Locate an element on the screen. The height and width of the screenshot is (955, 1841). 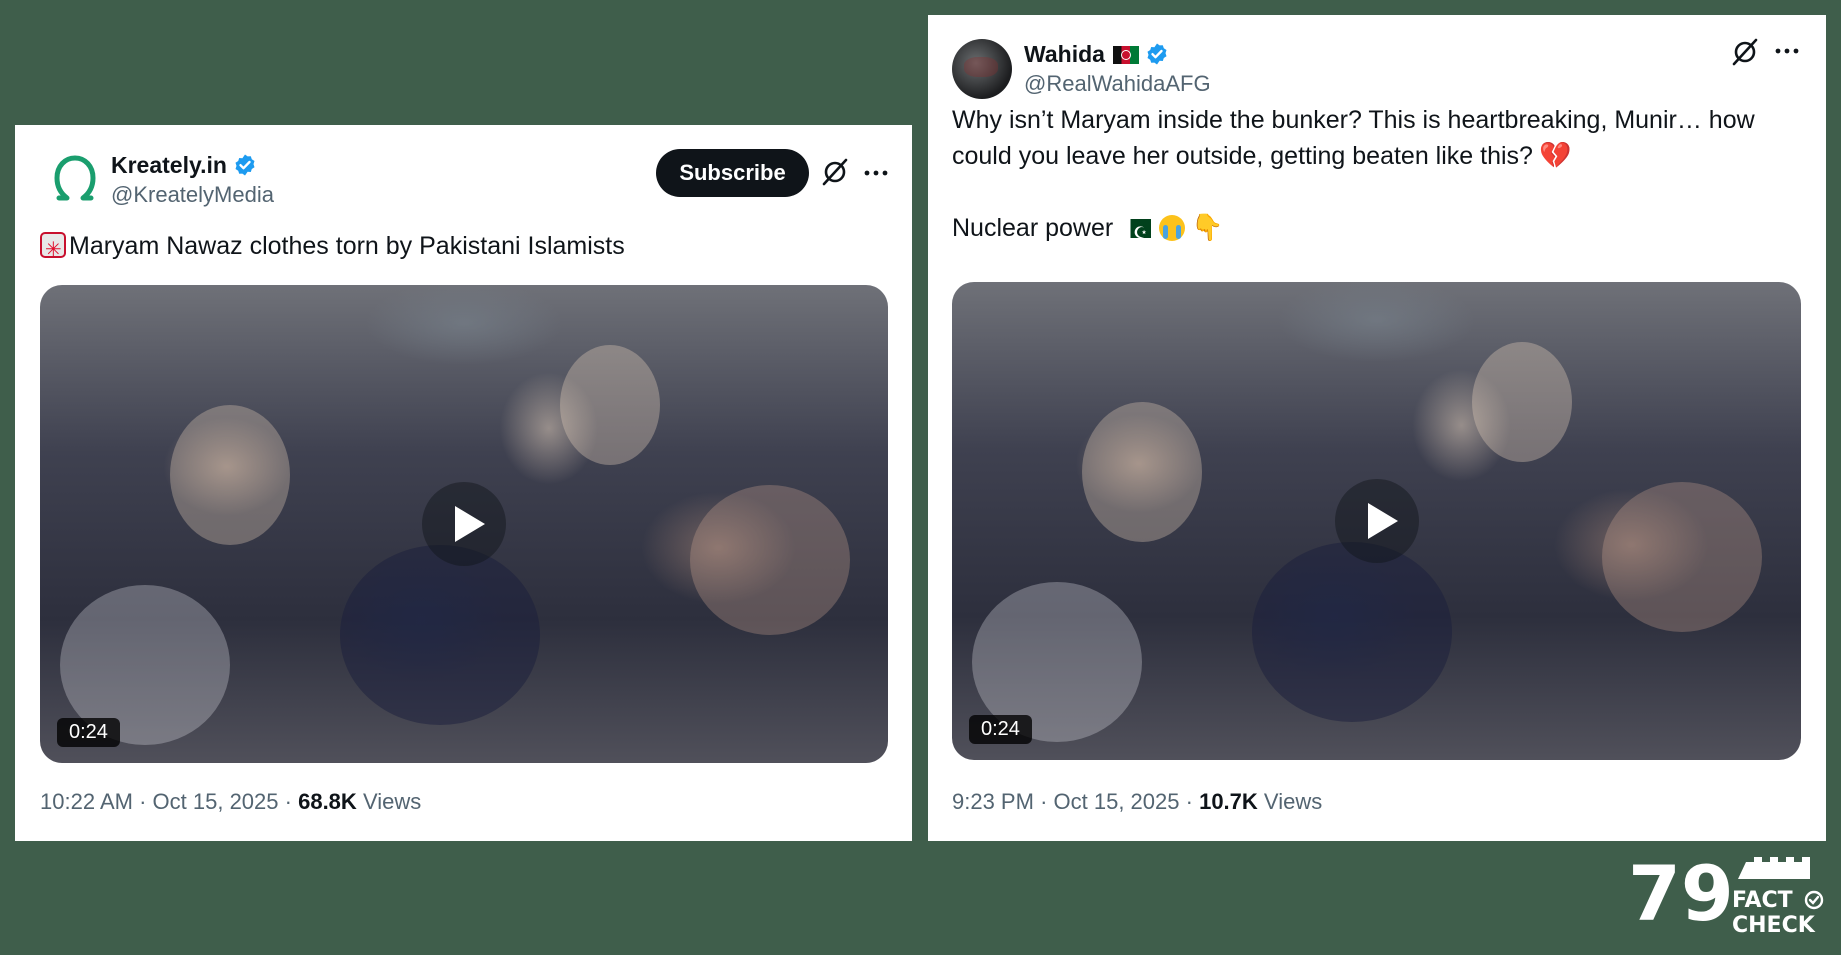
author-name-text: Kreately.in is located at coordinates (169, 165).